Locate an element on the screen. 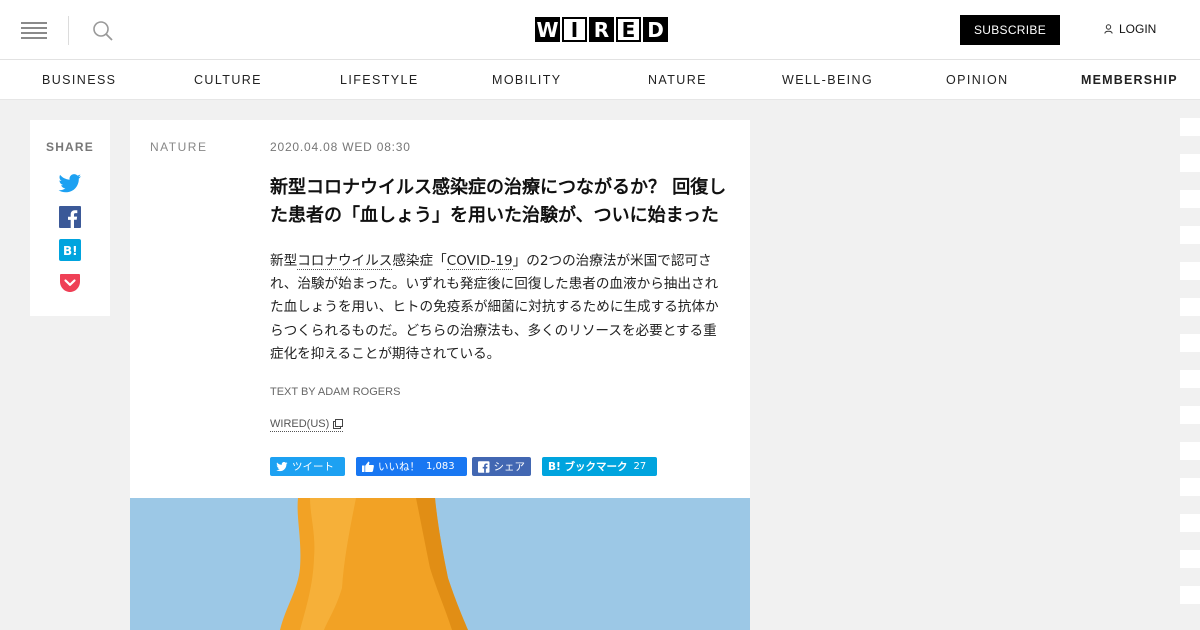 The image size is (1200, 630). login-link: LOGIN is located at coordinates (1130, 29).